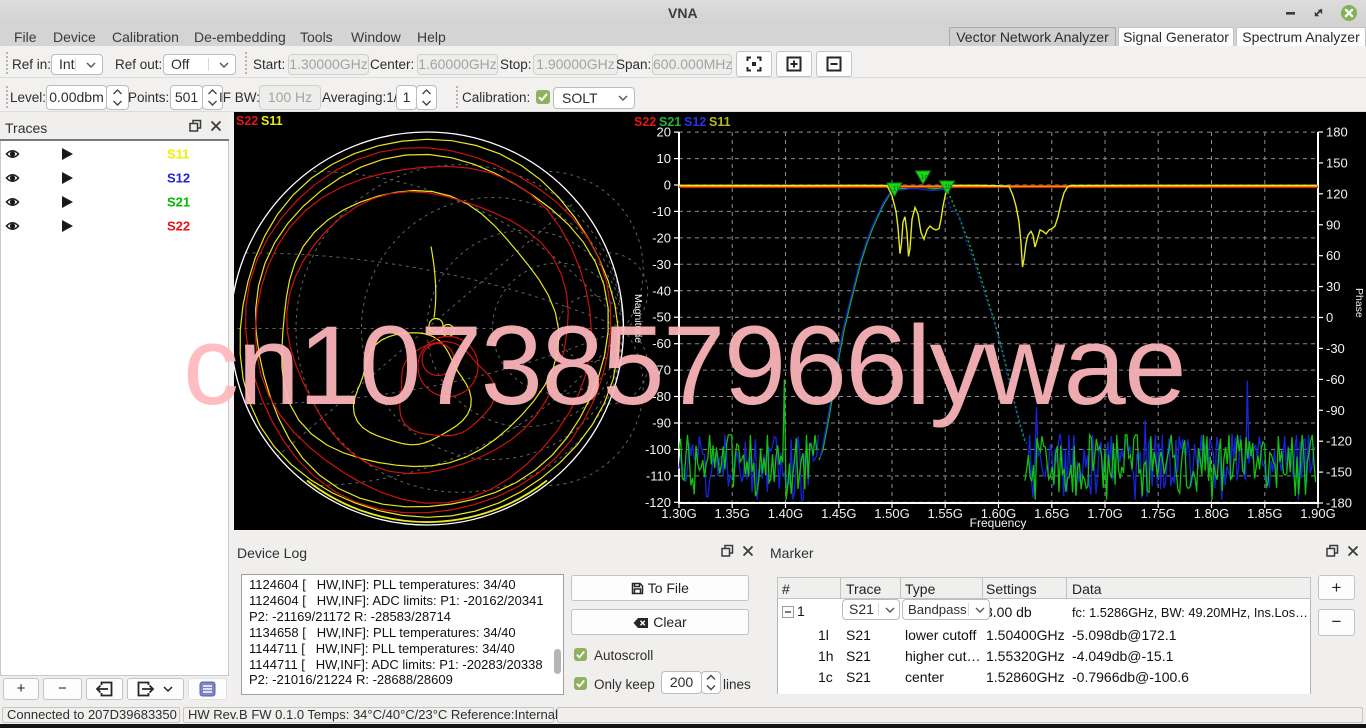  Describe the element at coordinates (1157, 513) in the screenshot. I see `svg-text: 1.75G` at that location.